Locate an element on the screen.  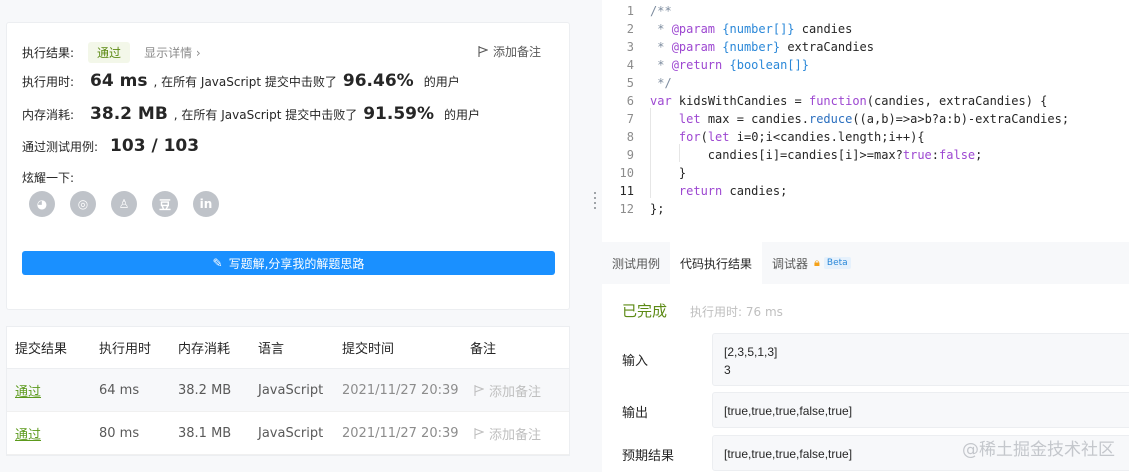
add-note-label: 添加备注 is located at coordinates (516, 52).